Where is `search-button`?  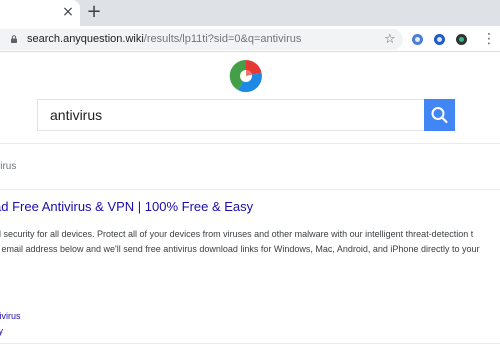
search-button is located at coordinates (439, 115).